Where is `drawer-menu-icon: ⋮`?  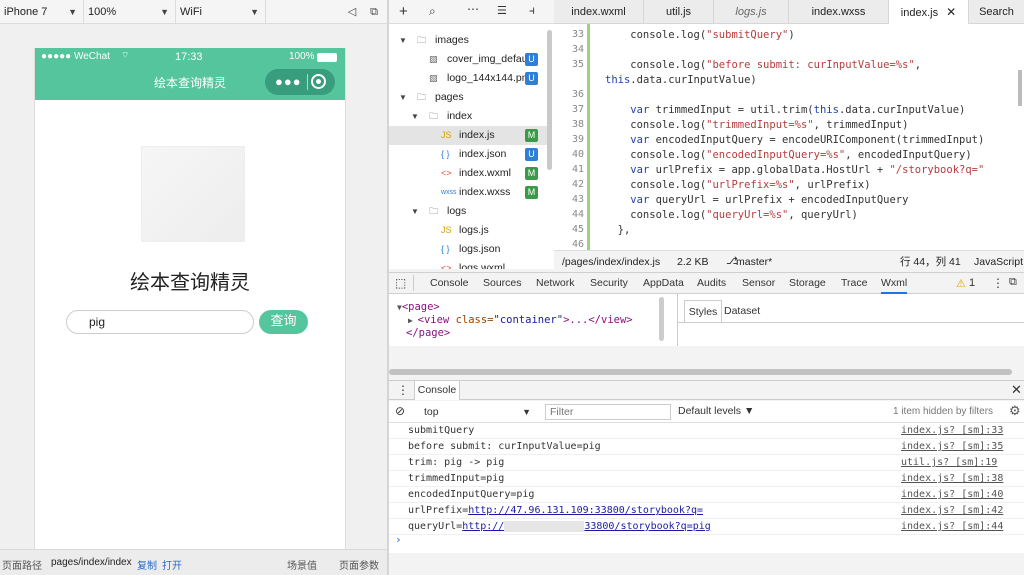
drawer-menu-icon: ⋮ is located at coordinates (403, 390).